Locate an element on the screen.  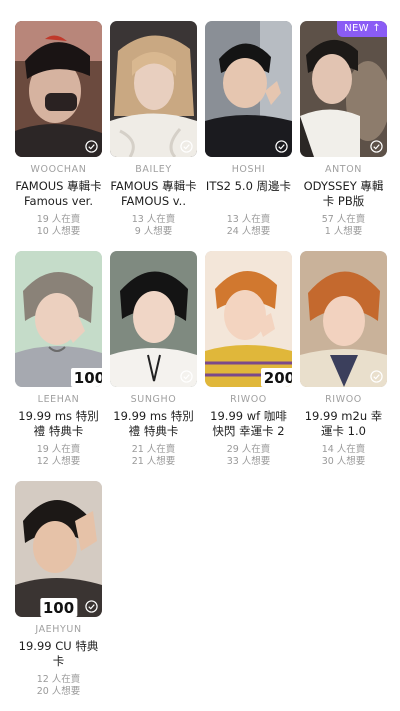
photocard-image: 200/1 is located at coordinates (248, 319).